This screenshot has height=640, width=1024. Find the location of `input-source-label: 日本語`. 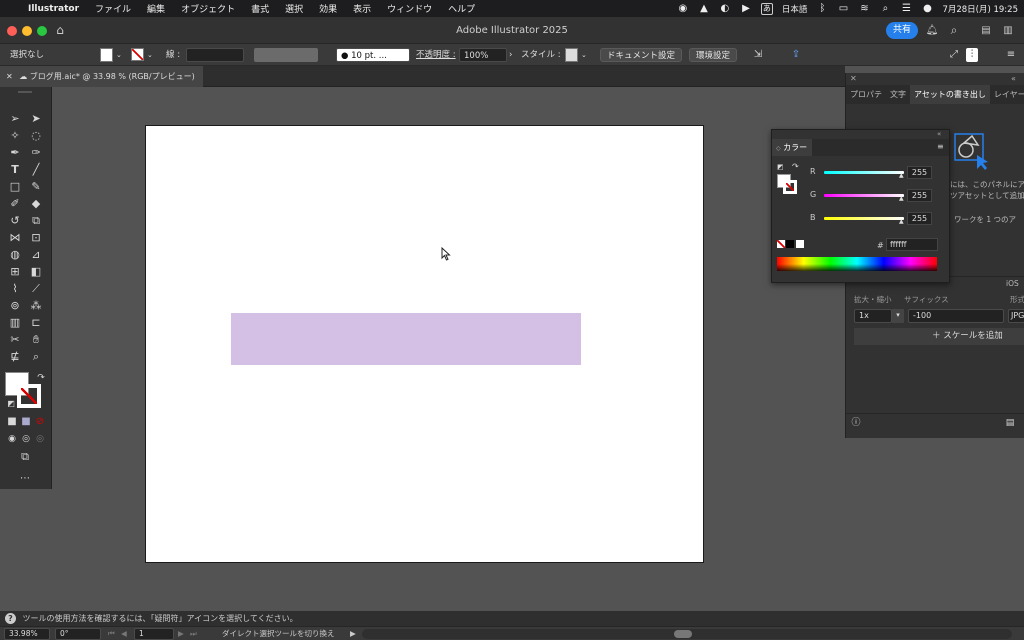

input-source-label: 日本語 is located at coordinates (795, 9).